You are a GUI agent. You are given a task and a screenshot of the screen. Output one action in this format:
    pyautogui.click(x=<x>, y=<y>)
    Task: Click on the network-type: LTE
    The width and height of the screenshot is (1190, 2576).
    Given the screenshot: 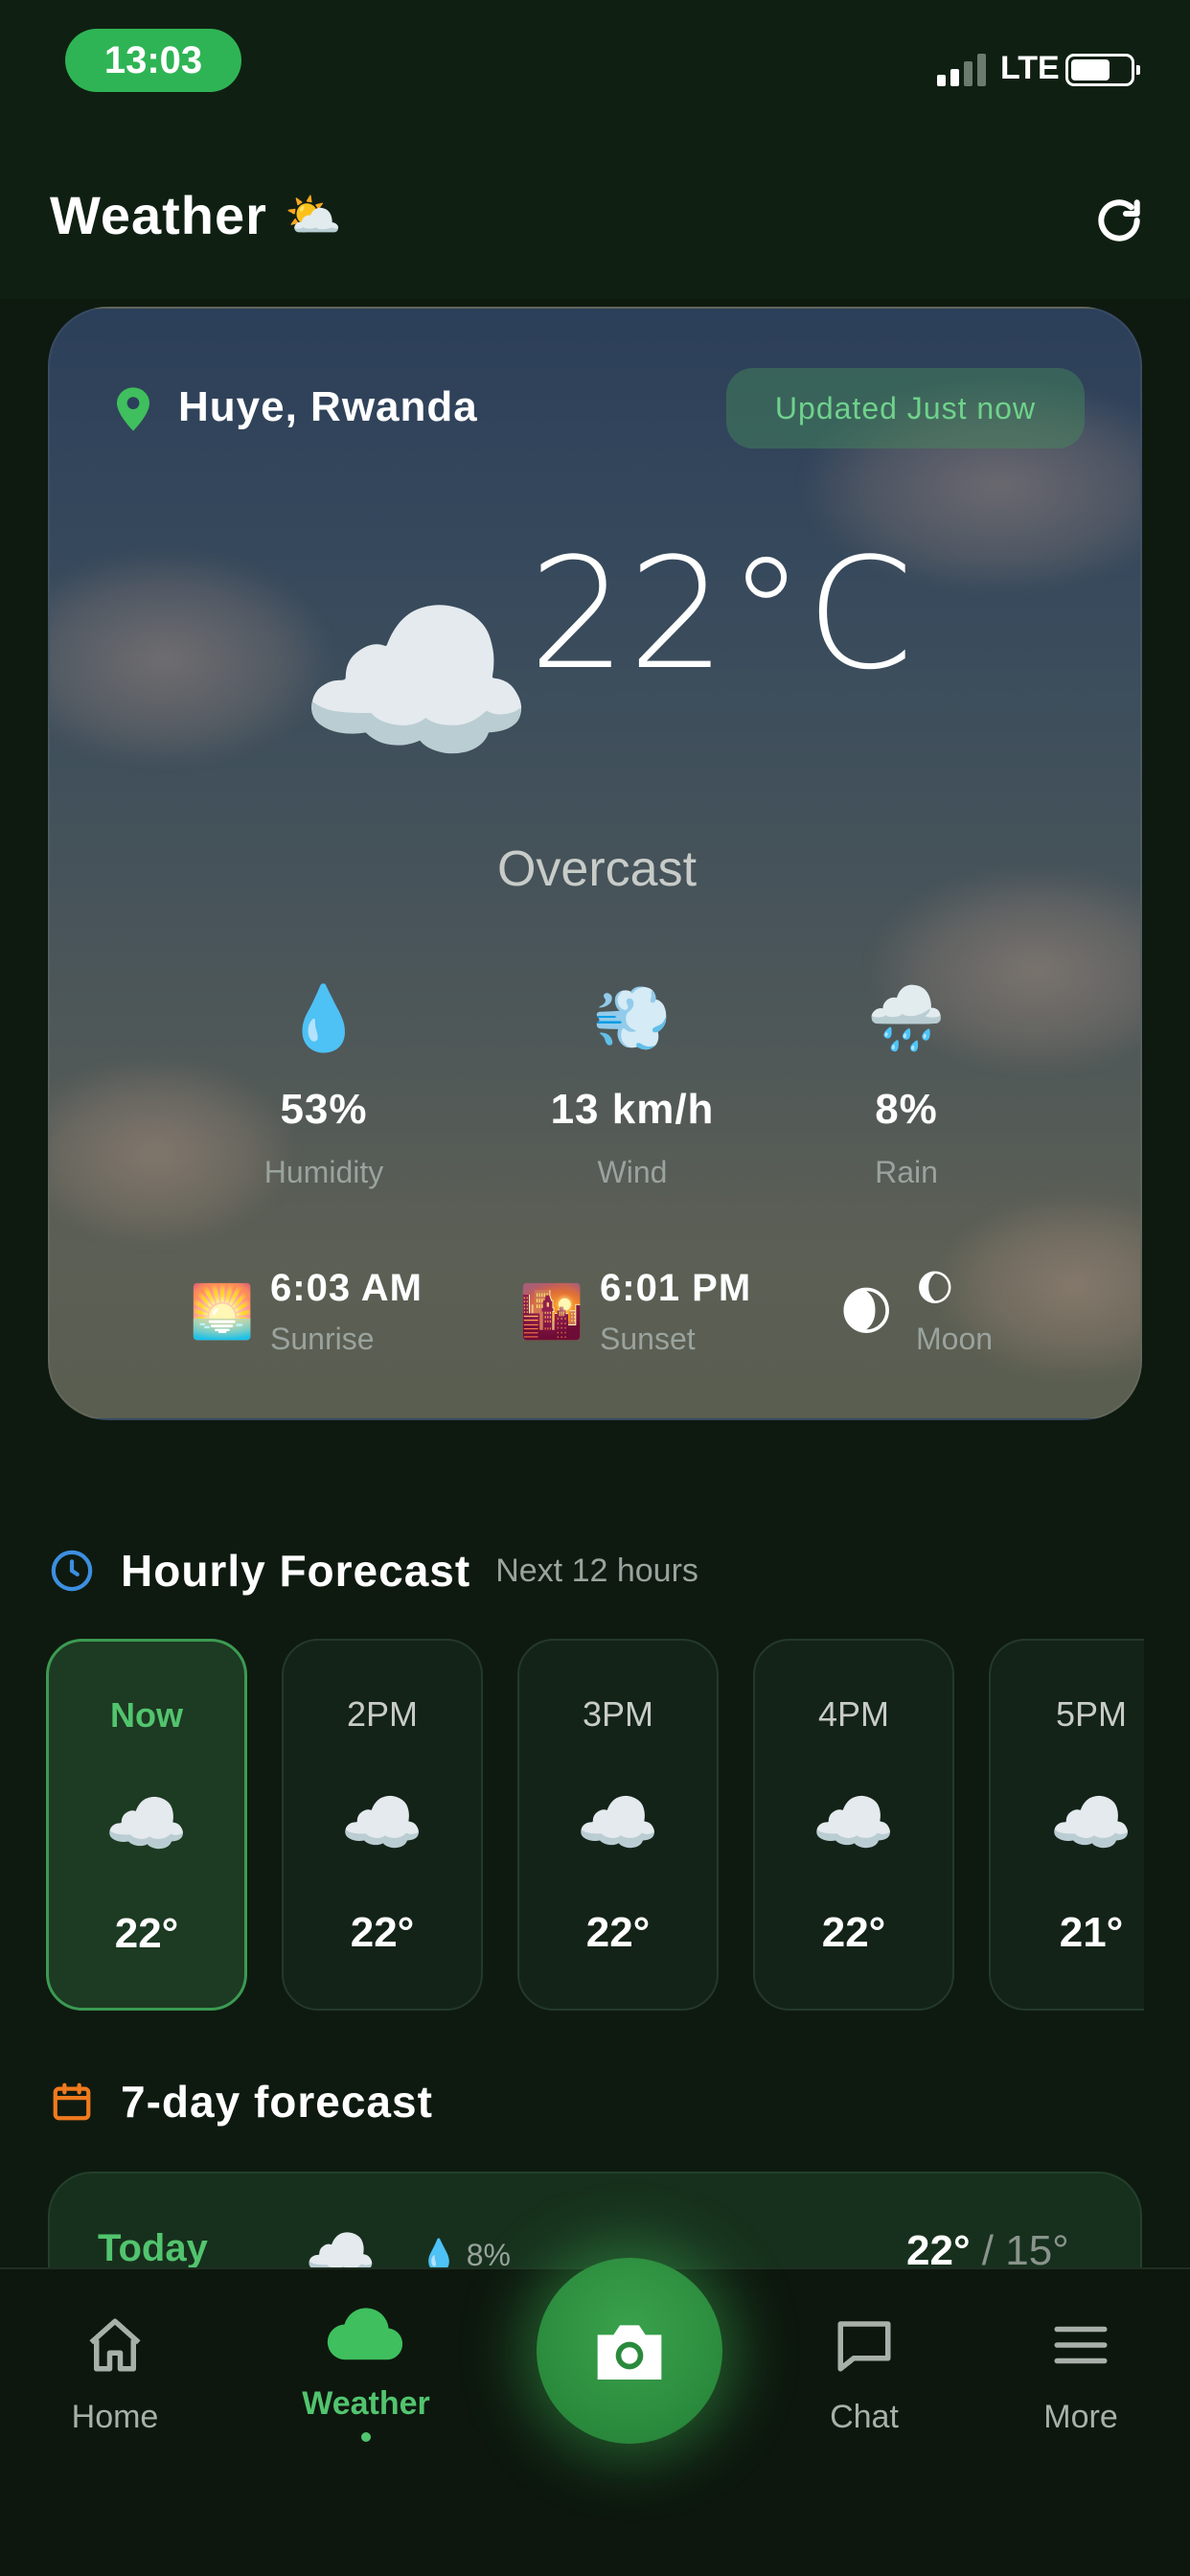 What is the action you would take?
    pyautogui.click(x=1030, y=68)
    